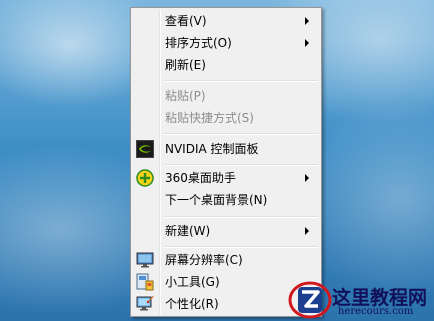 The width and height of the screenshot is (434, 321). Describe the element at coordinates (145, 304) in the screenshot. I see `personalize-icon` at that location.